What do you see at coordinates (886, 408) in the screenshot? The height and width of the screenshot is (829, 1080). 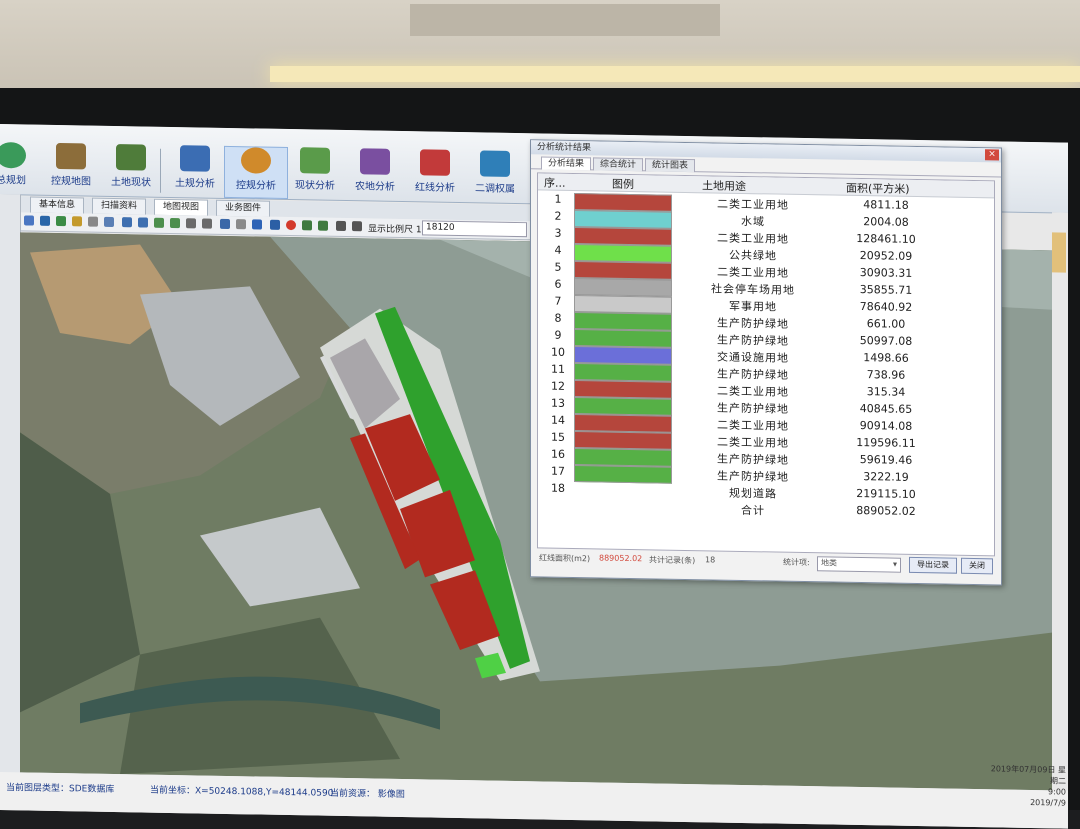 I see `row-area: 40845.65` at bounding box center [886, 408].